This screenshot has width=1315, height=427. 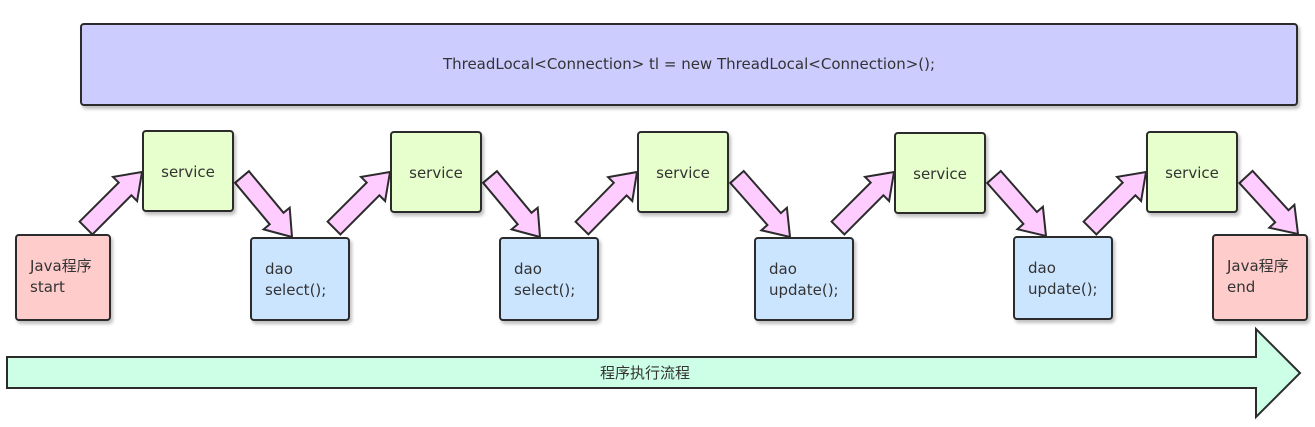 I want to click on service-node-4: service, so click(x=940, y=173).